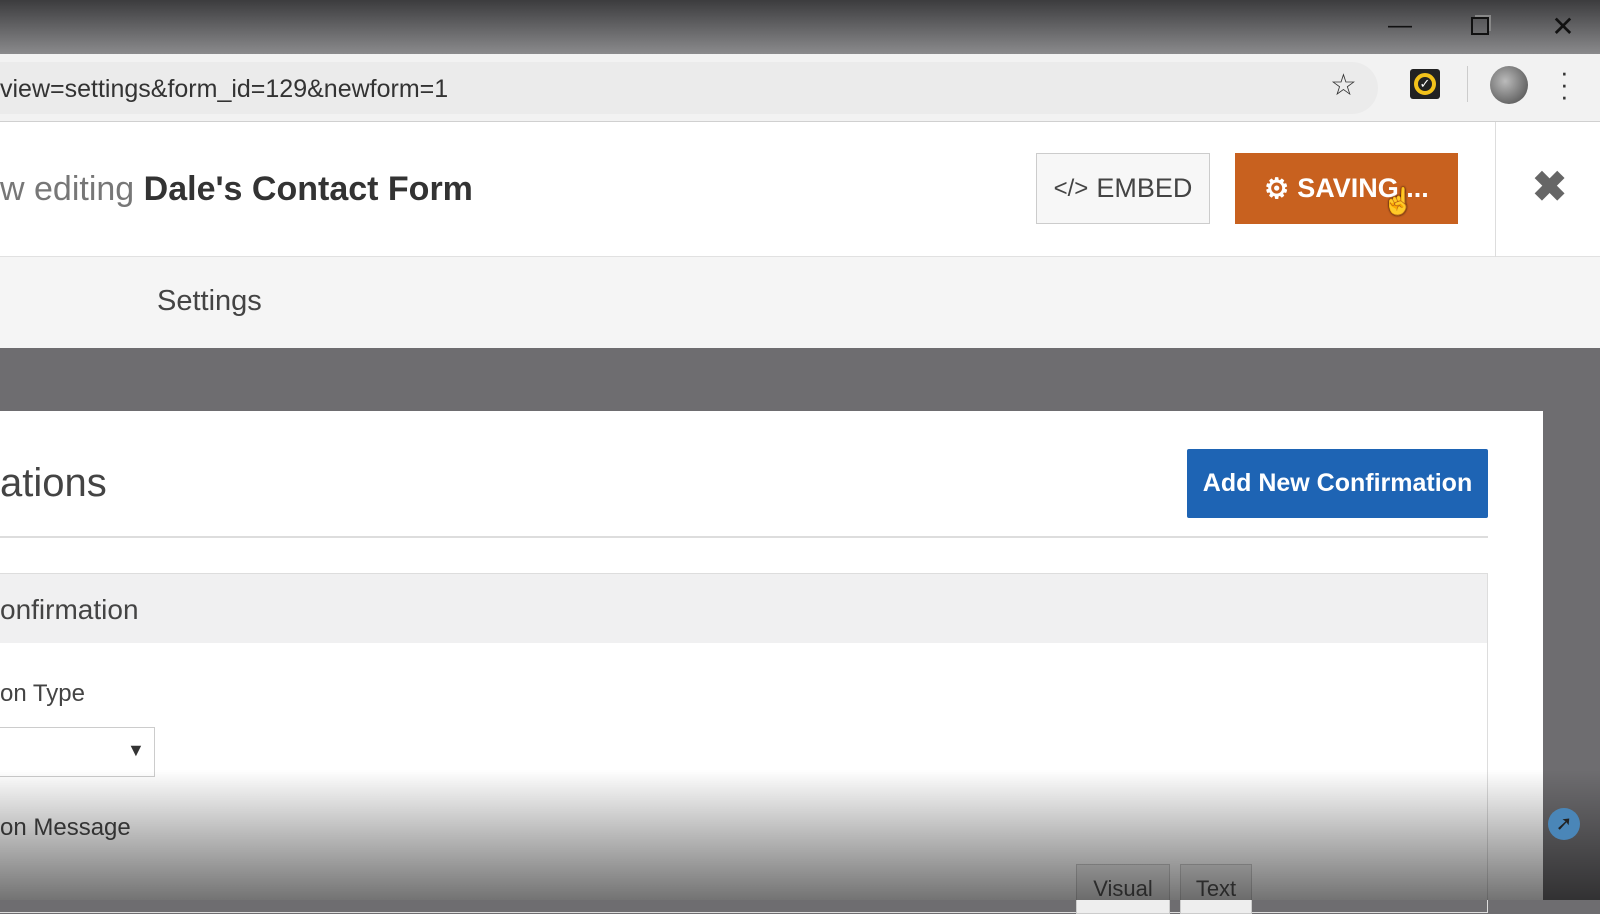 The height and width of the screenshot is (914, 1600). I want to click on embed-label: EMBED, so click(1144, 188).